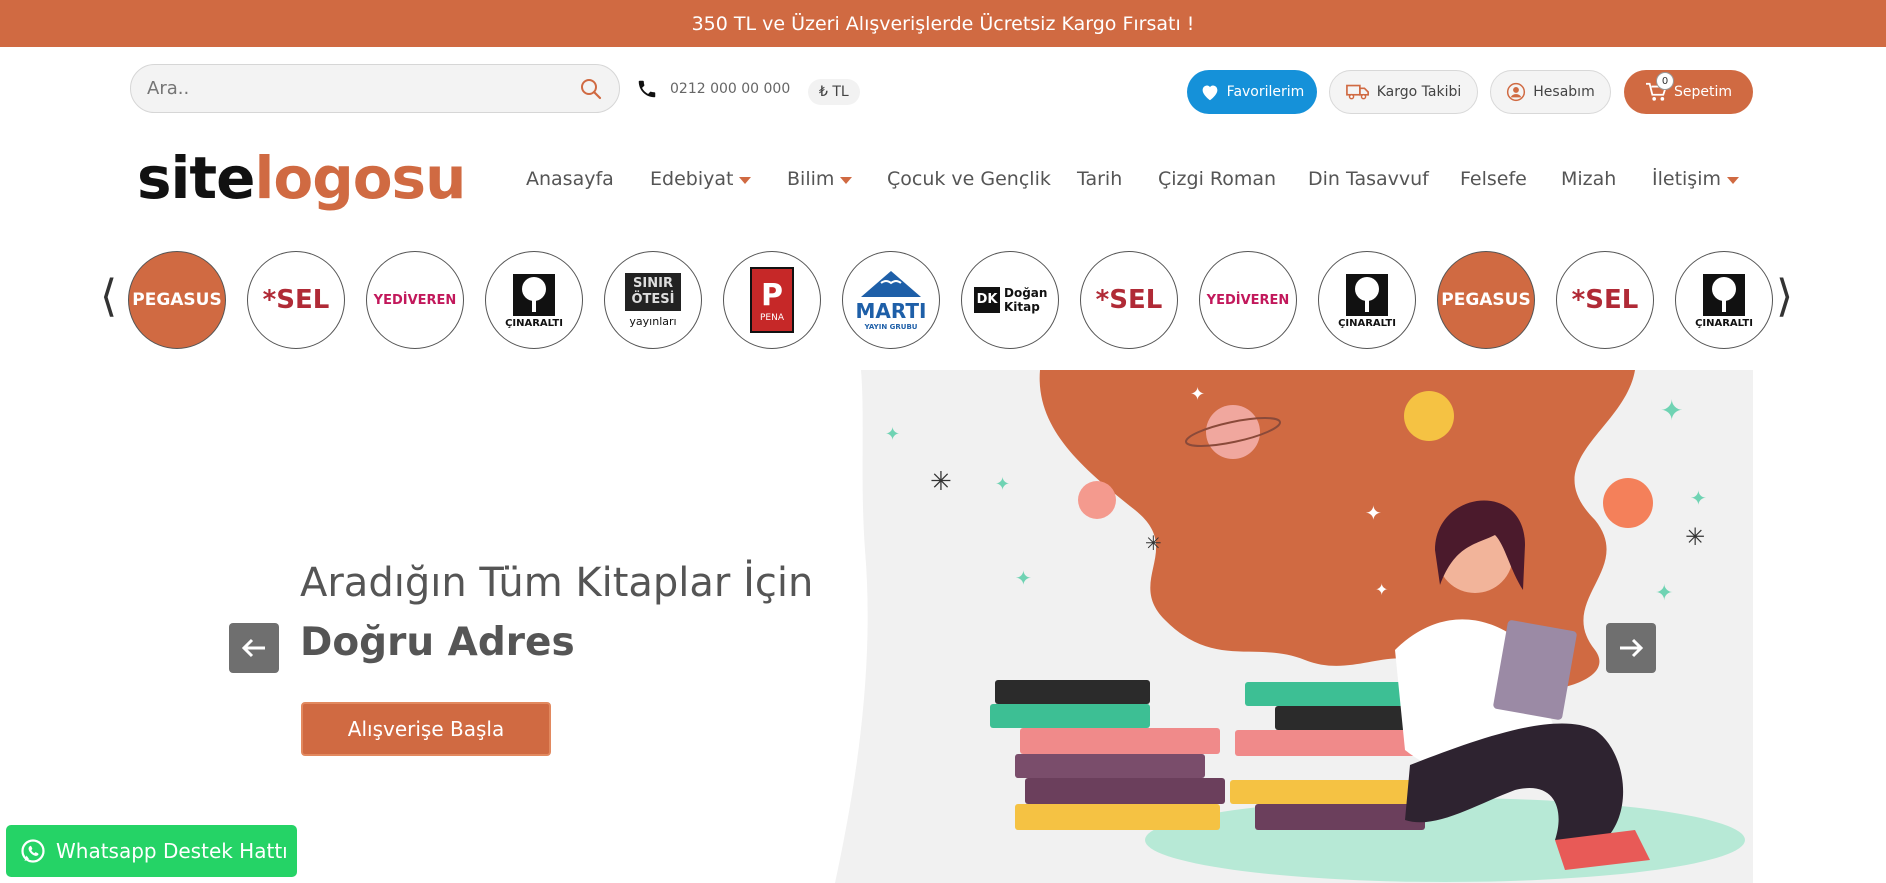  What do you see at coordinates (426, 729) in the screenshot?
I see `start-shopping-button: Alışverişe Başla` at bounding box center [426, 729].